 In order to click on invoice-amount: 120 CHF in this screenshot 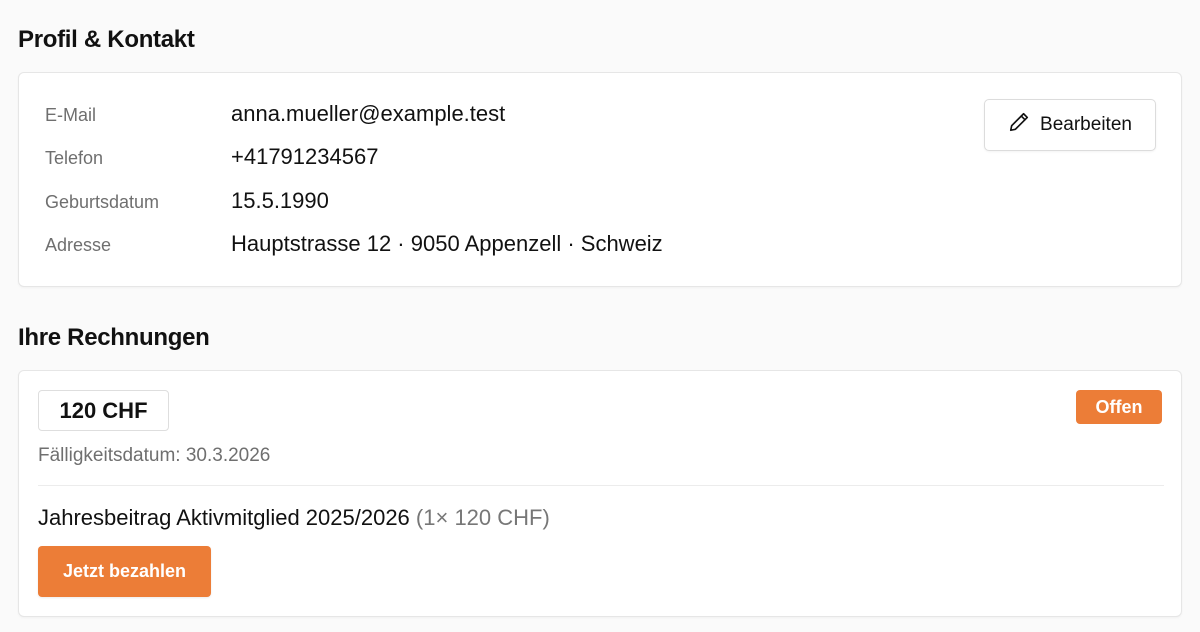, I will do `click(103, 410)`.